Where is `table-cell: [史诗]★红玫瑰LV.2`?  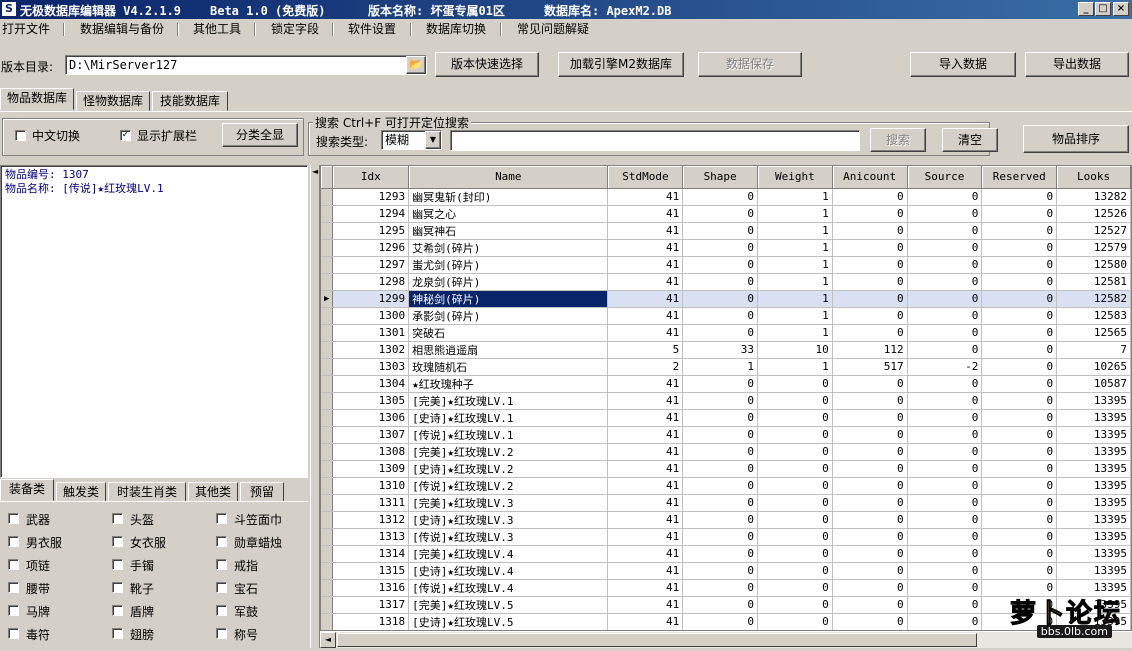
table-cell: [史诗]★红玫瑰LV.2 is located at coordinates (508, 469).